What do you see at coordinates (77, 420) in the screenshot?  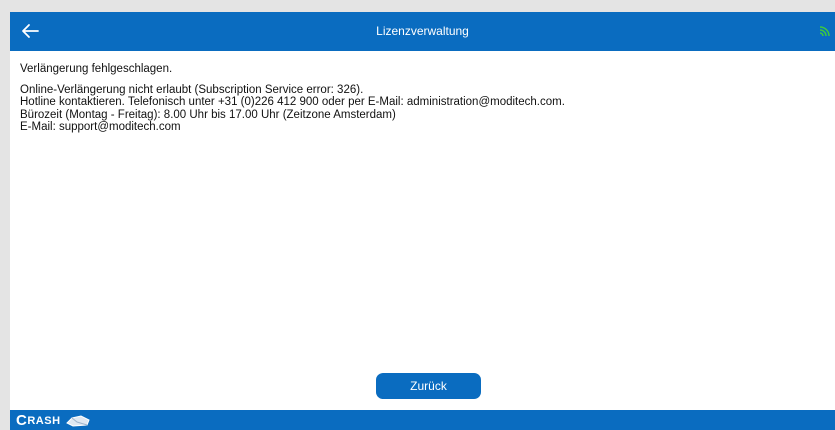 I see `car-logo-icon` at bounding box center [77, 420].